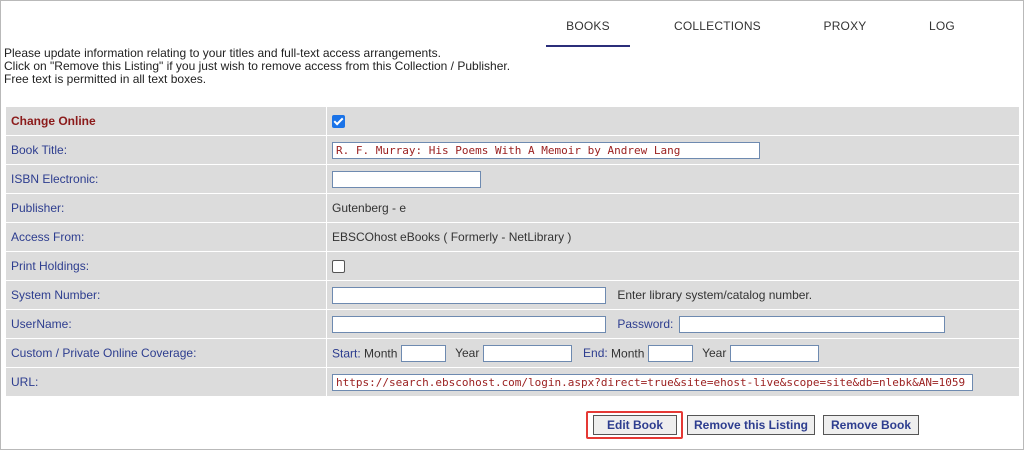 This screenshot has width=1024, height=450. I want to click on access-from-label: Access From:, so click(166, 237).